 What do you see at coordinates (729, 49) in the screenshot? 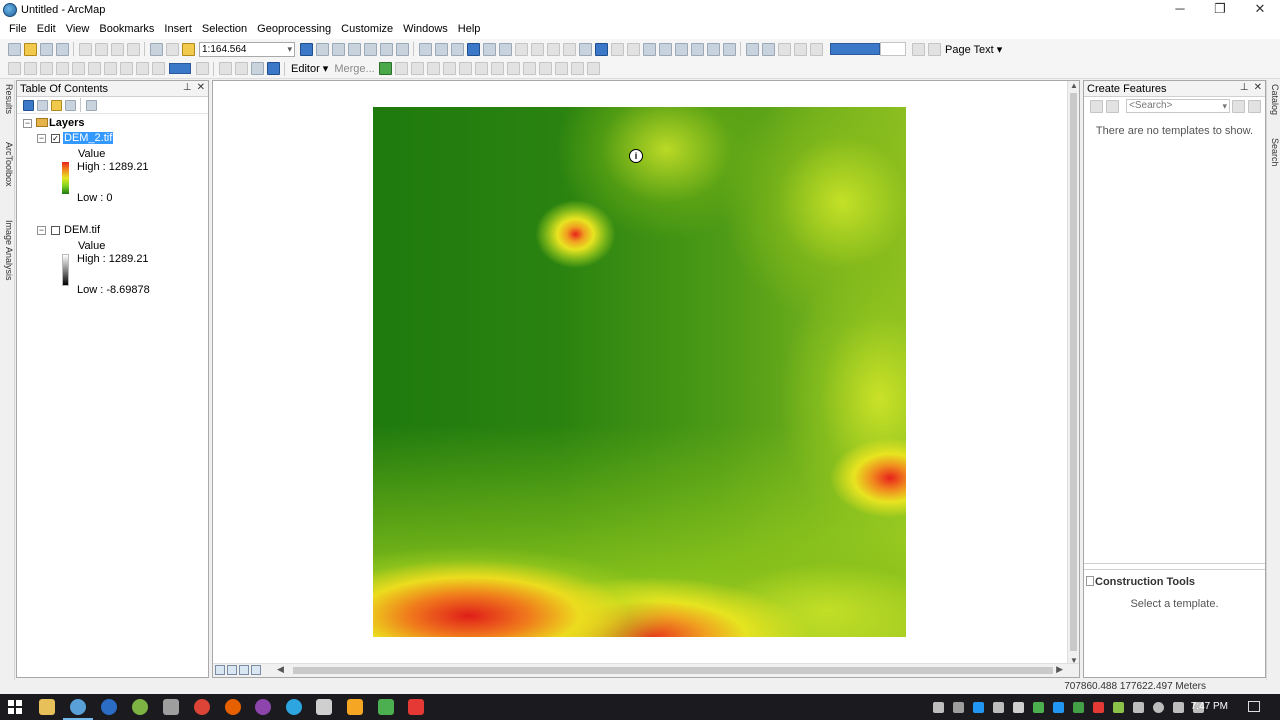
I see `create-viewer-icon` at bounding box center [729, 49].